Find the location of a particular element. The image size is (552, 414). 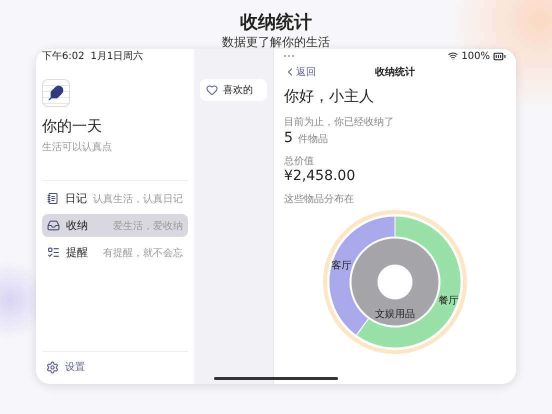

segment-label: 餐厅 is located at coordinates (448, 300).